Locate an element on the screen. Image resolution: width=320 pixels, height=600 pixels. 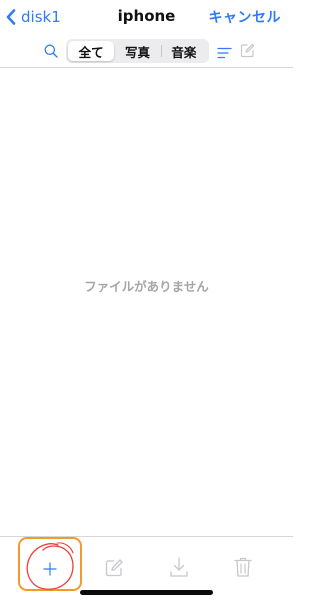
plus-icon is located at coordinates (50, 569).